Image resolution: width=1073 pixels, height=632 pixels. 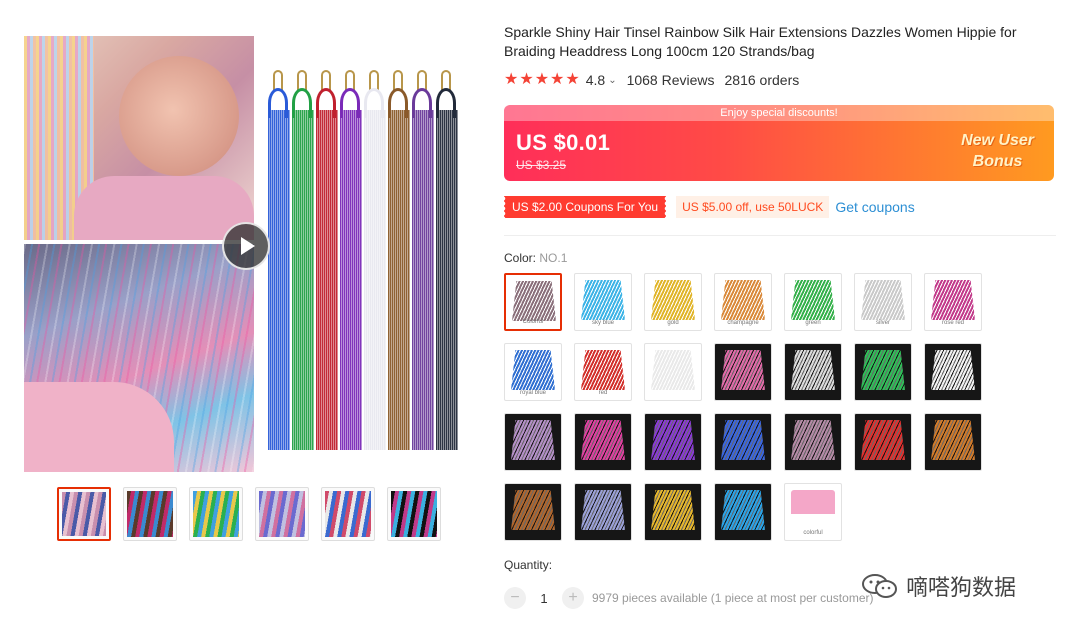 What do you see at coordinates (883, 302) in the screenshot?
I see `color-swatch-silver: silver` at bounding box center [883, 302].